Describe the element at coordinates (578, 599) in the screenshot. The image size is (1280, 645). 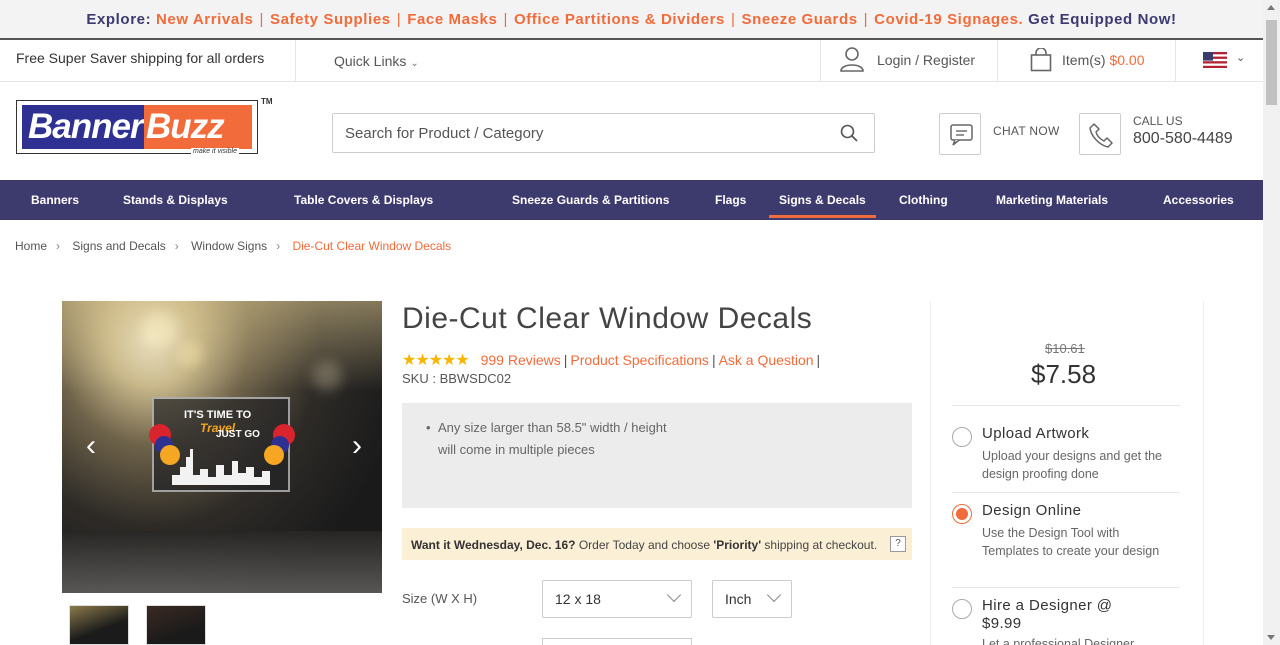
I see `size-select-value: 12 x 18` at that location.